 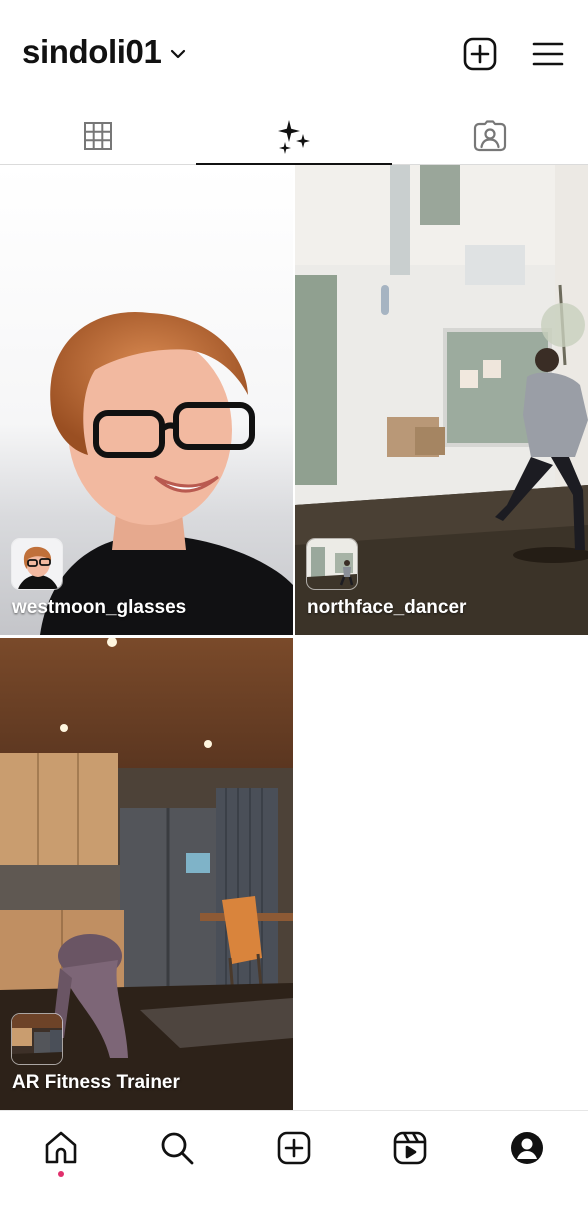 I want to click on reels-icon, so click(x=410, y=1148).